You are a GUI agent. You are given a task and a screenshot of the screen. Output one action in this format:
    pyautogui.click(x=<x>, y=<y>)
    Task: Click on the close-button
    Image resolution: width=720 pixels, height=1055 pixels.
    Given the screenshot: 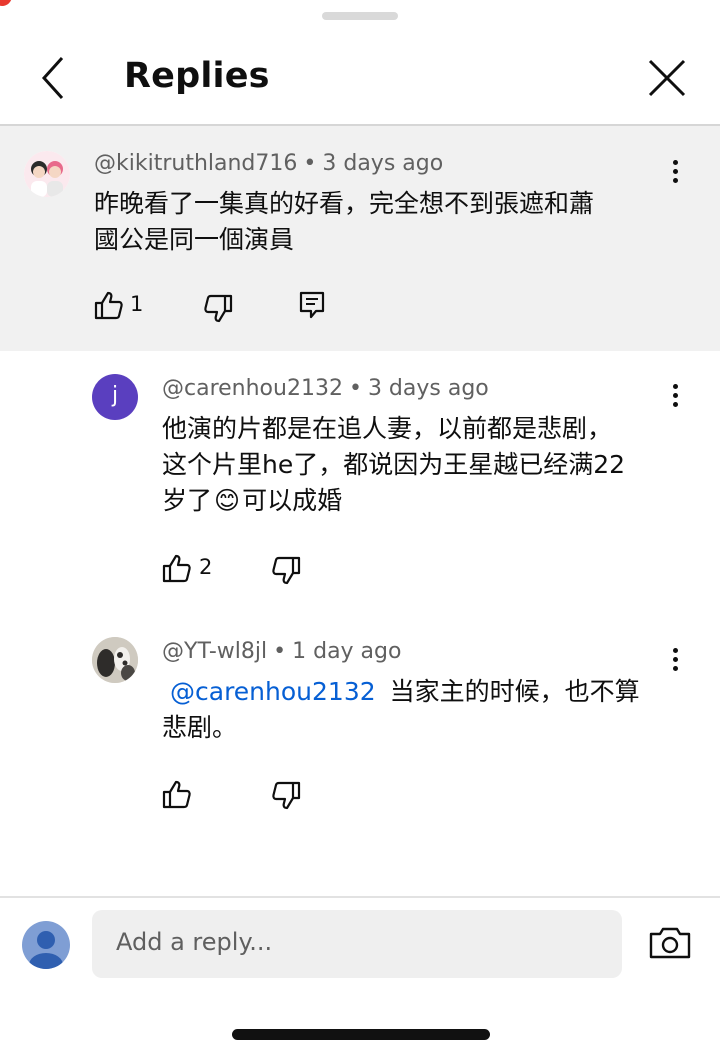 What is the action you would take?
    pyautogui.click(x=667, y=78)
    